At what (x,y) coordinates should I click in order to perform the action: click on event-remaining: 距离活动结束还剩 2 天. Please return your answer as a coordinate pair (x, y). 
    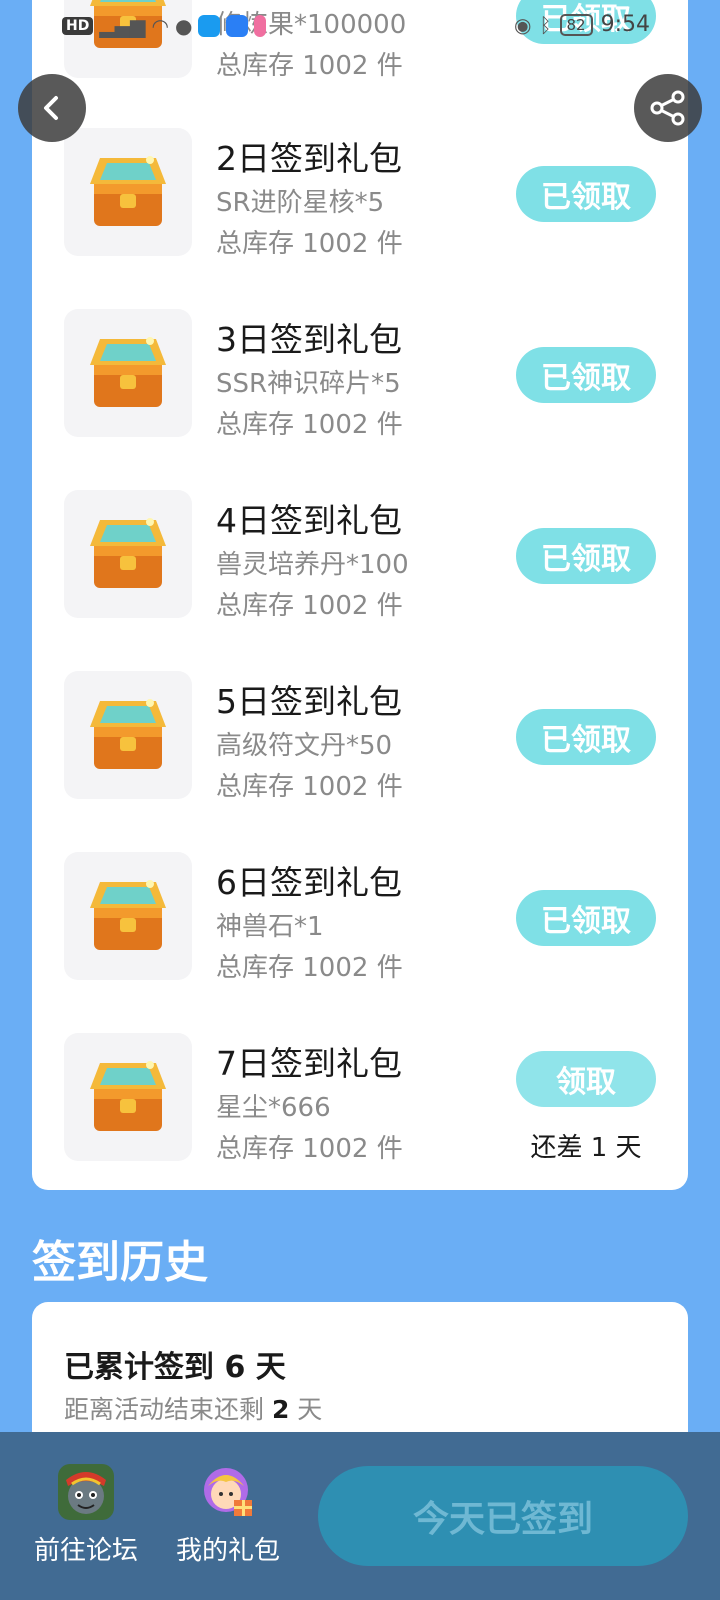
    Looking at the image, I should click on (193, 1408).